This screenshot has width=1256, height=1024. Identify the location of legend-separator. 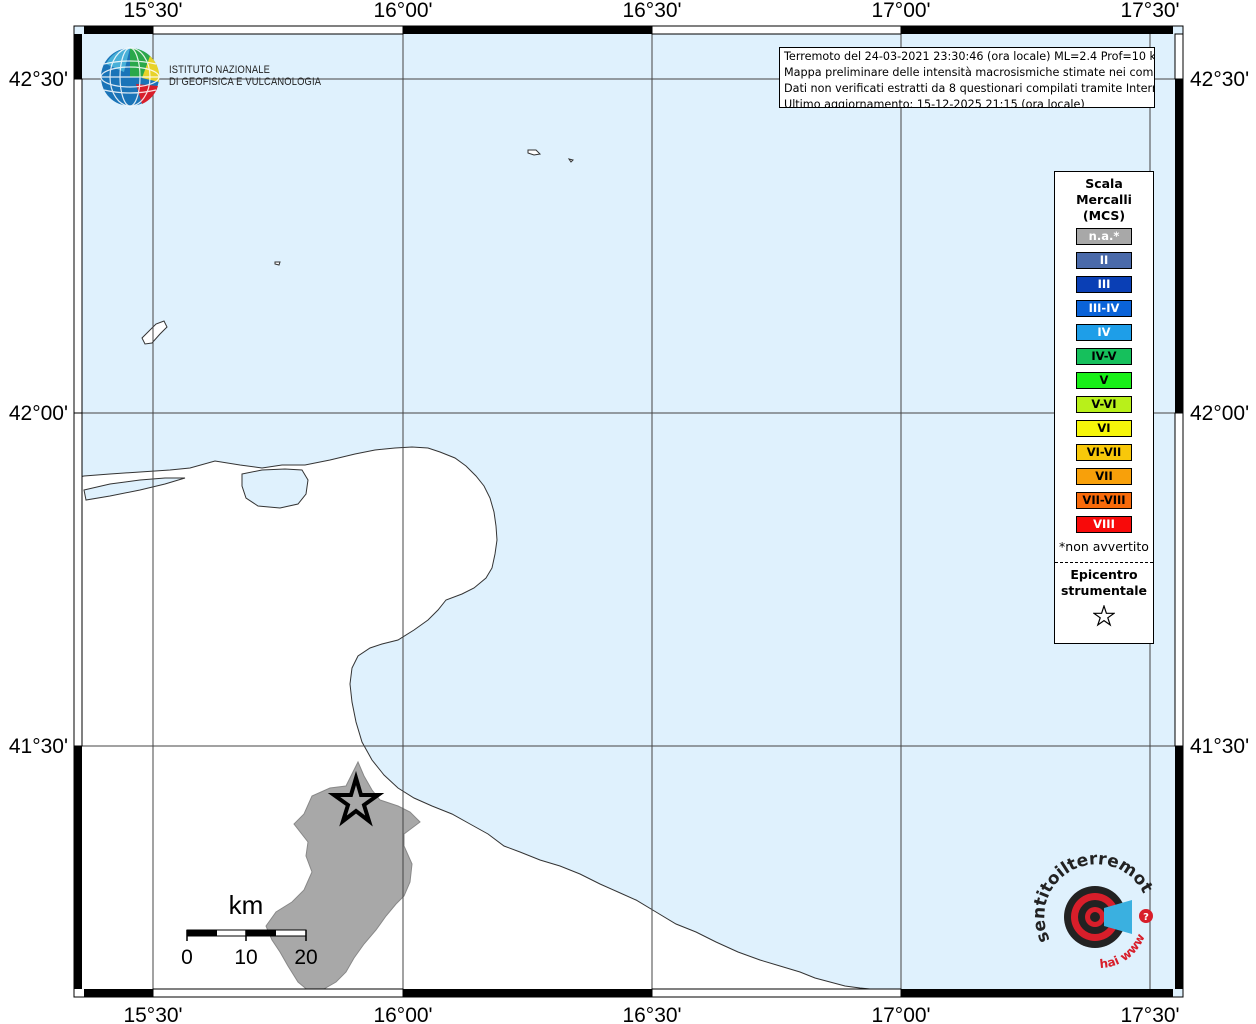
(1104, 562).